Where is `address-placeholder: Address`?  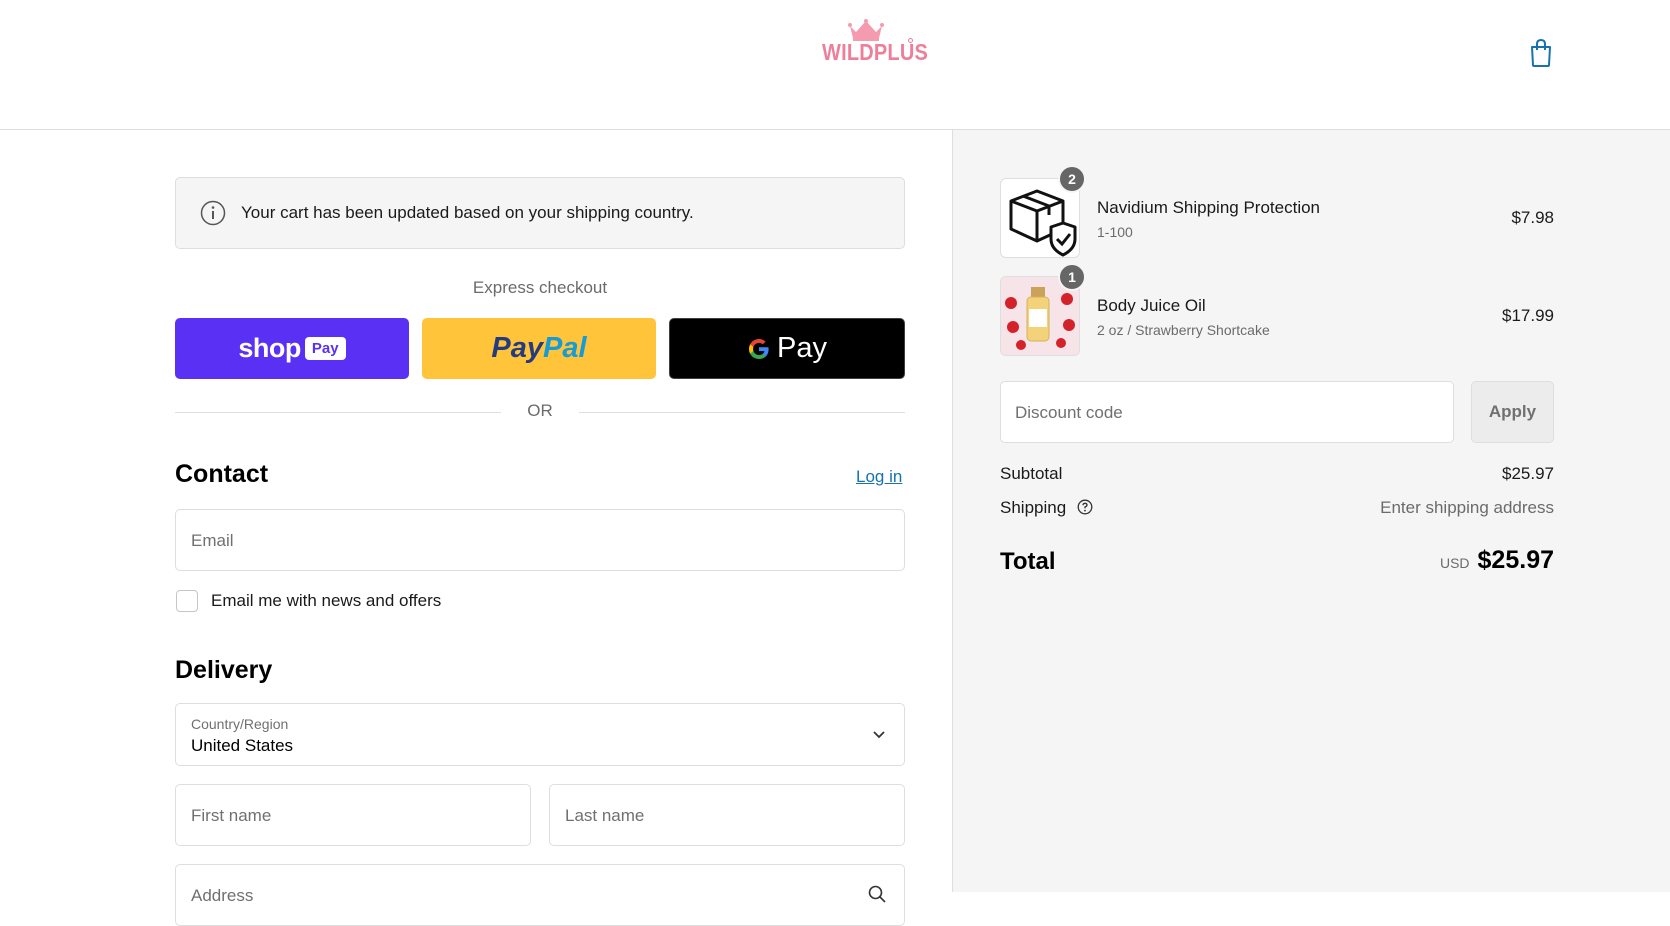 address-placeholder: Address is located at coordinates (222, 895).